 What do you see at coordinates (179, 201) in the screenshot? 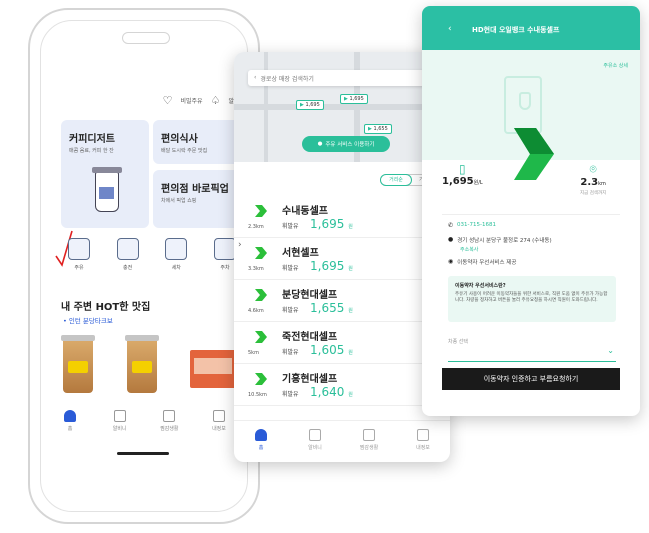
I see `card-subtitle: 차에서 픽업 쇼핑` at bounding box center [179, 201].